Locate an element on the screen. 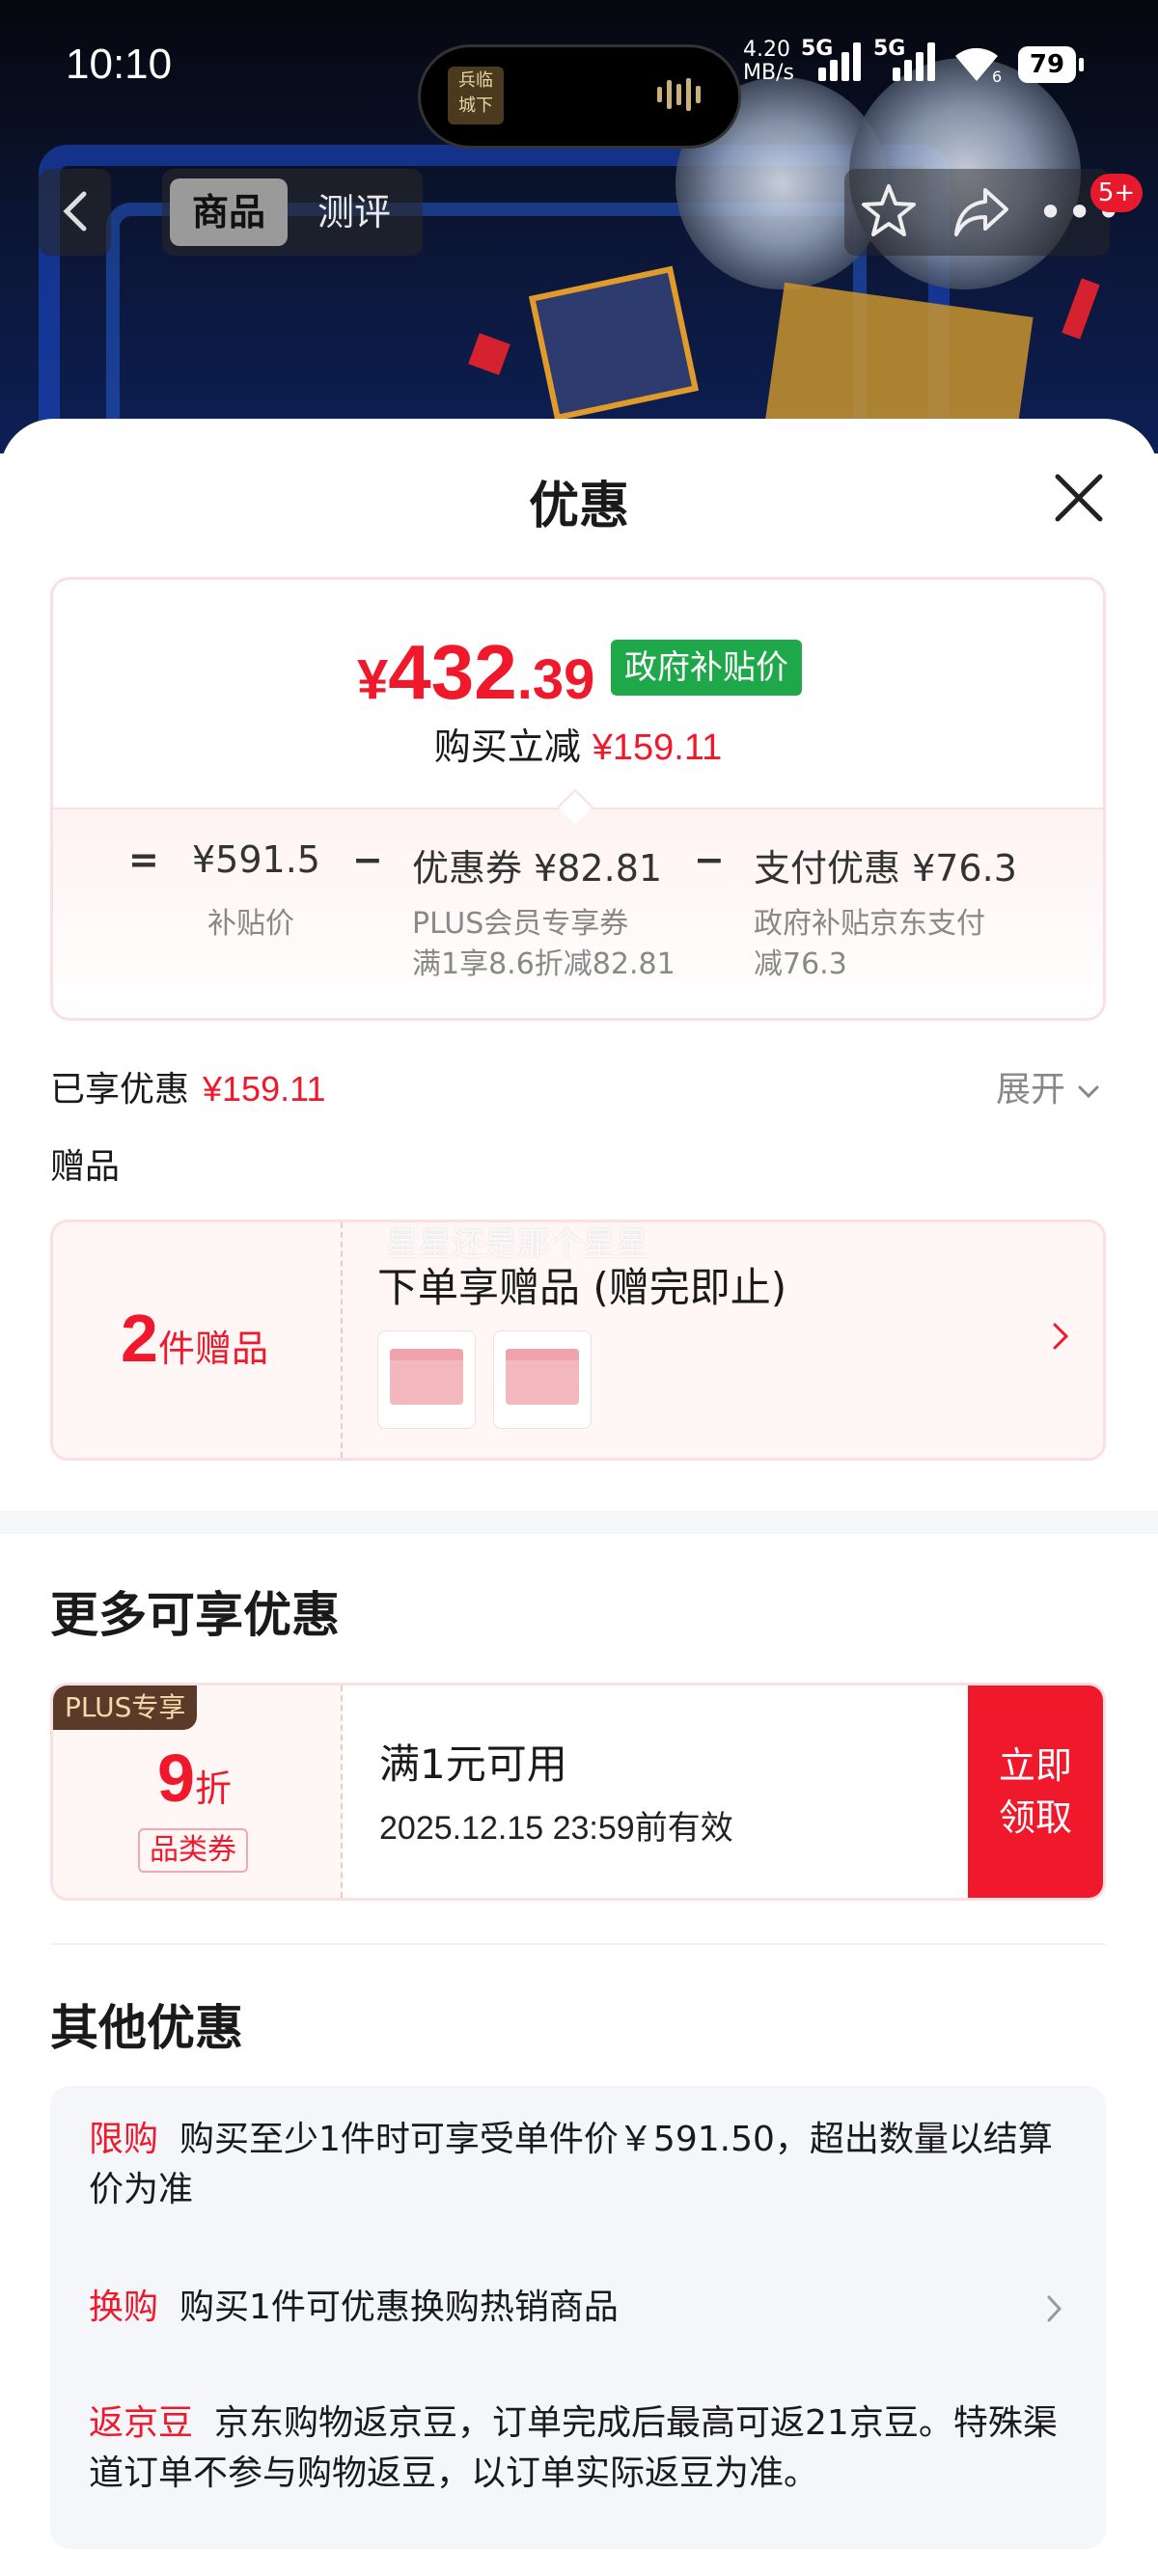 Image resolution: width=1158 pixels, height=2576 pixels. coupon-value-panel: PLUS专享 9折 品类券 is located at coordinates (198, 1792).